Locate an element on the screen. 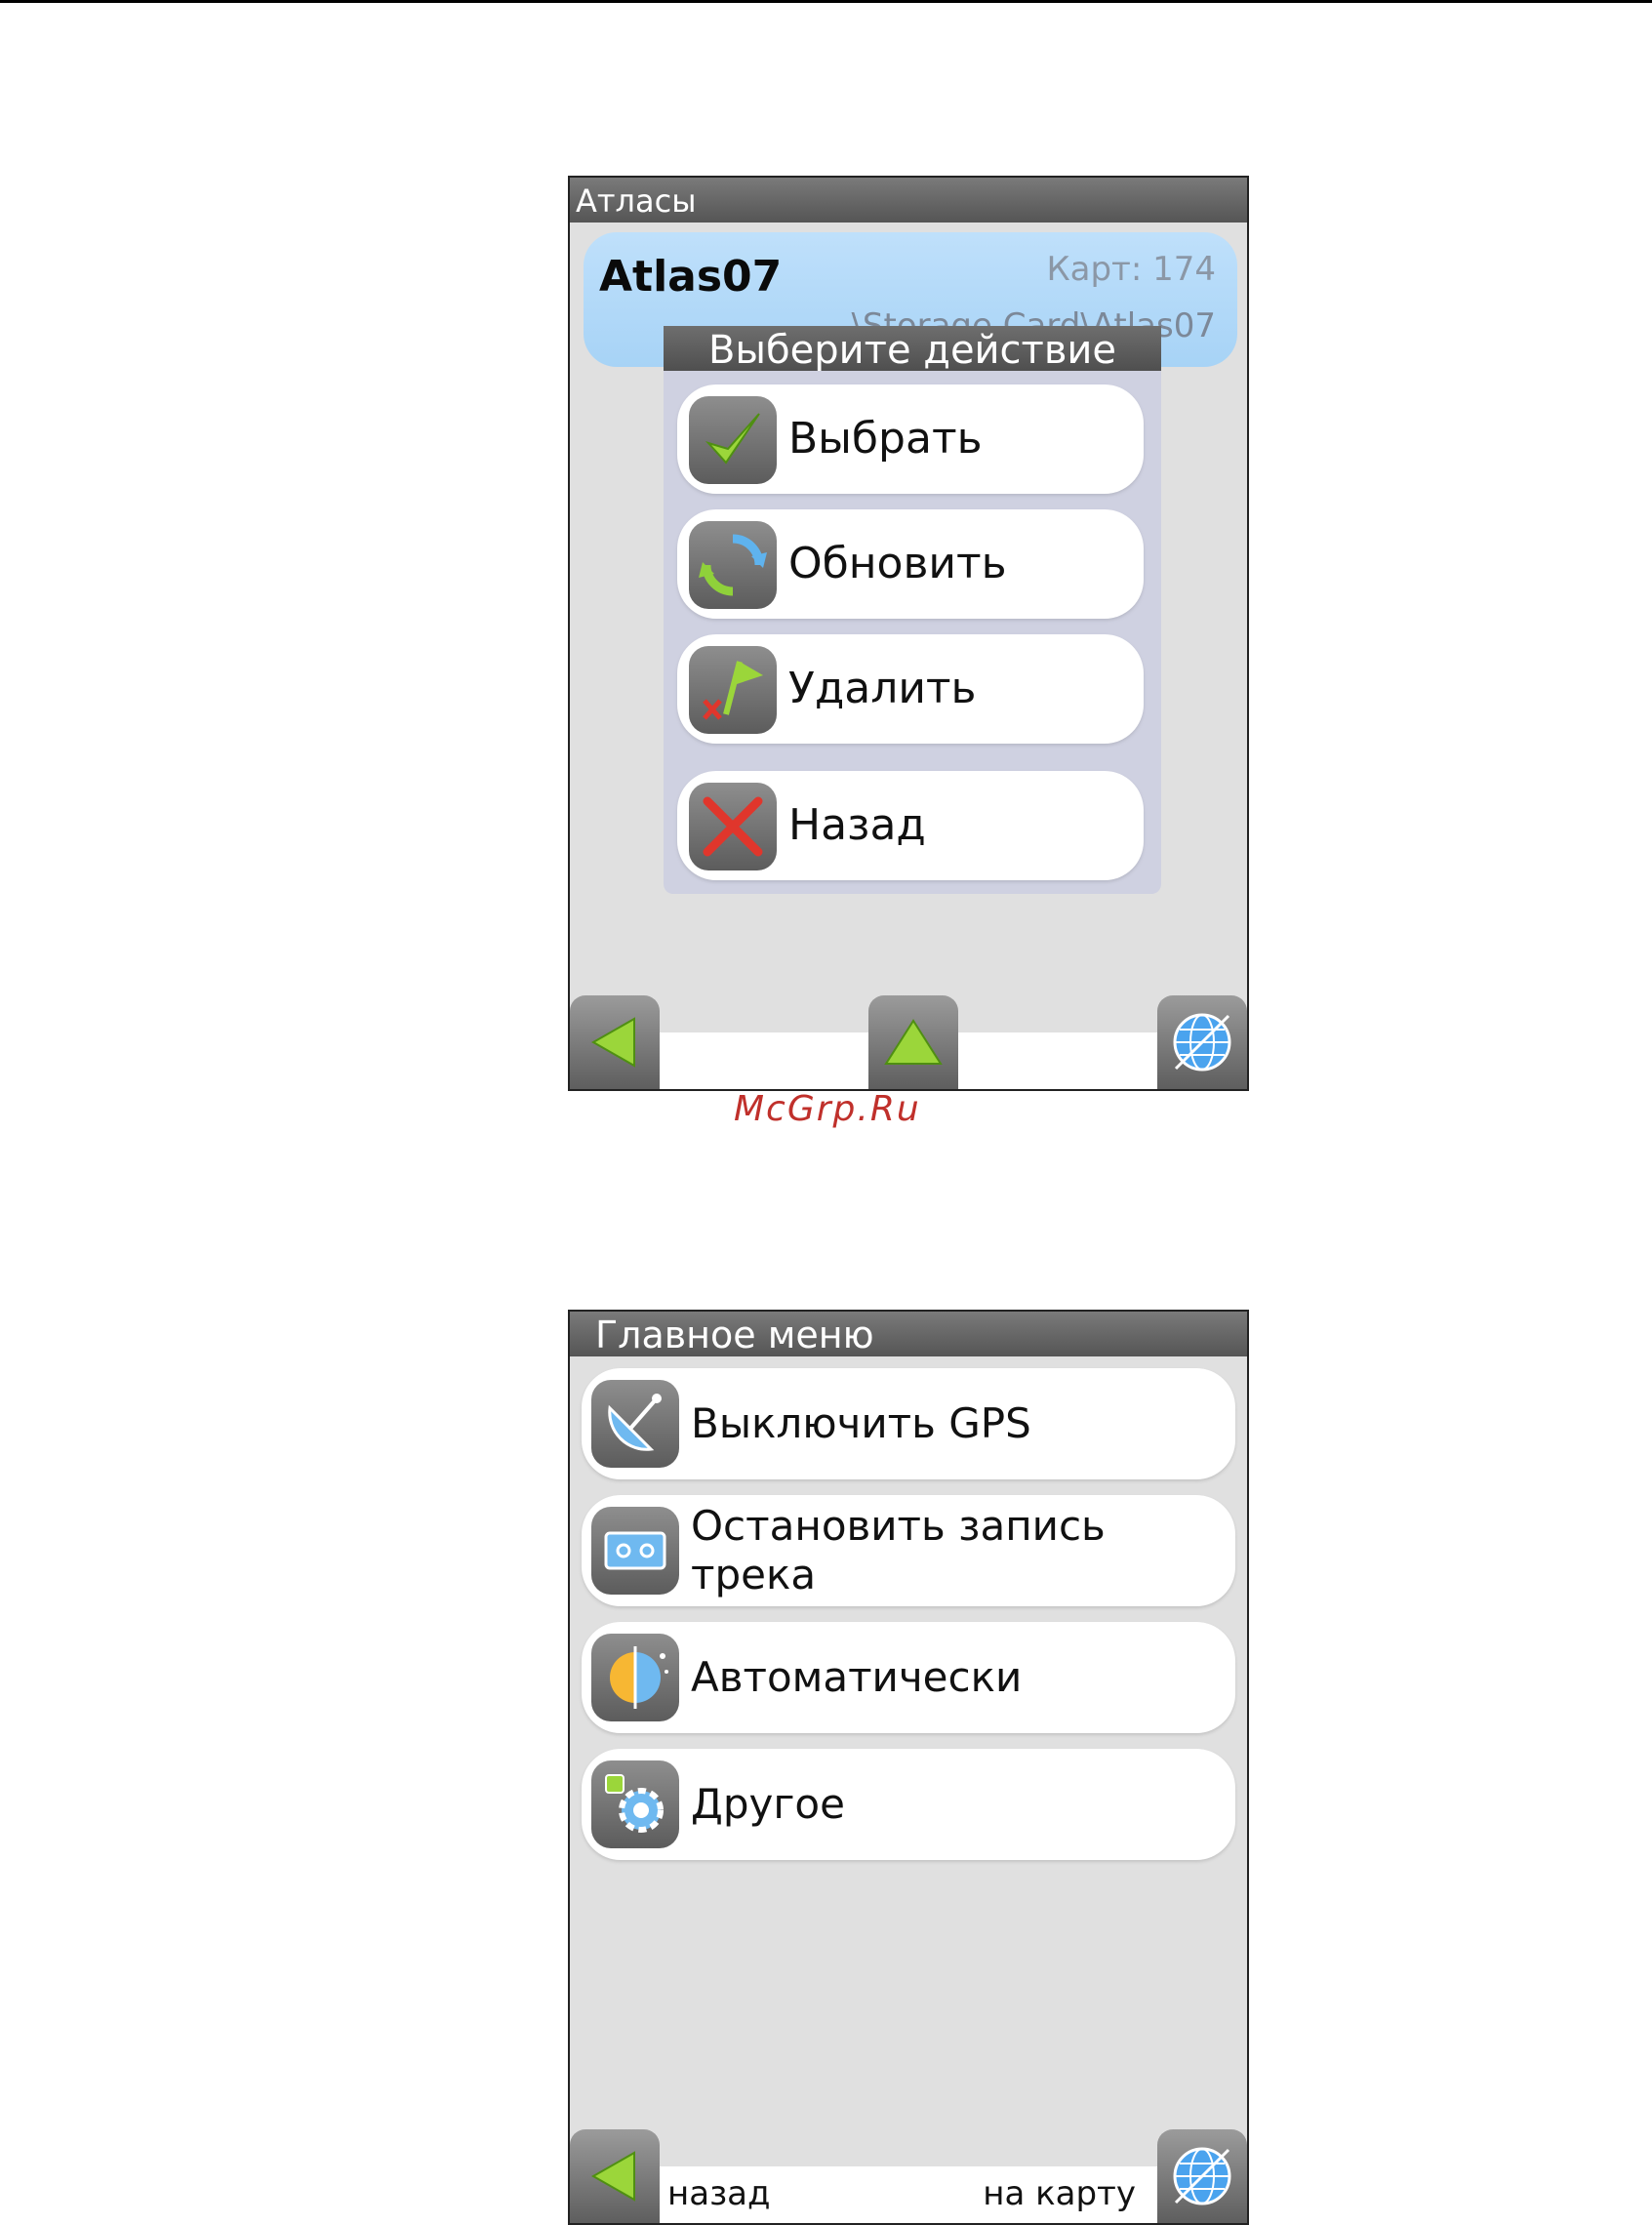 This screenshot has height=2225, width=1652. back-nav-label: назад is located at coordinates (719, 2193).